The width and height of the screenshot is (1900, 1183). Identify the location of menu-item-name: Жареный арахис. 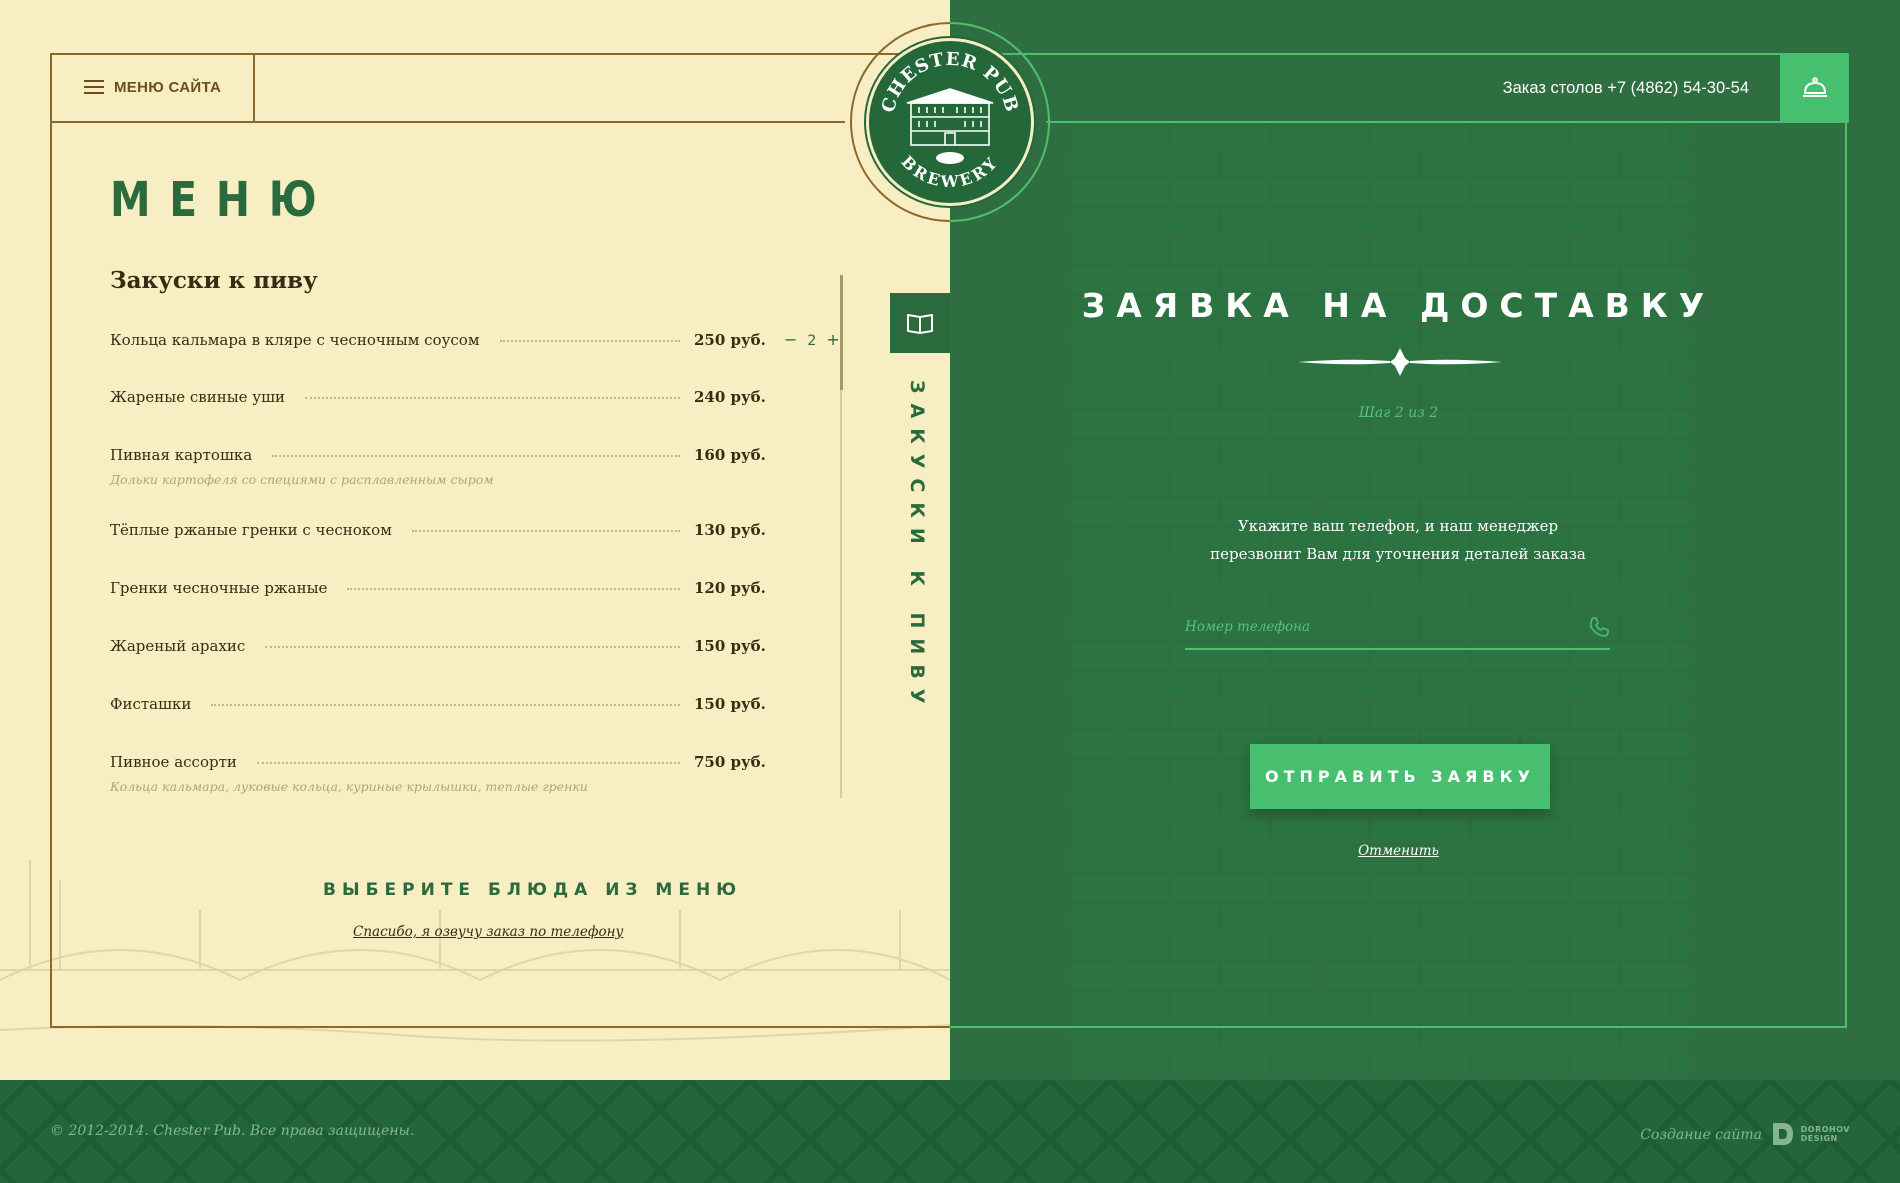
(178, 646).